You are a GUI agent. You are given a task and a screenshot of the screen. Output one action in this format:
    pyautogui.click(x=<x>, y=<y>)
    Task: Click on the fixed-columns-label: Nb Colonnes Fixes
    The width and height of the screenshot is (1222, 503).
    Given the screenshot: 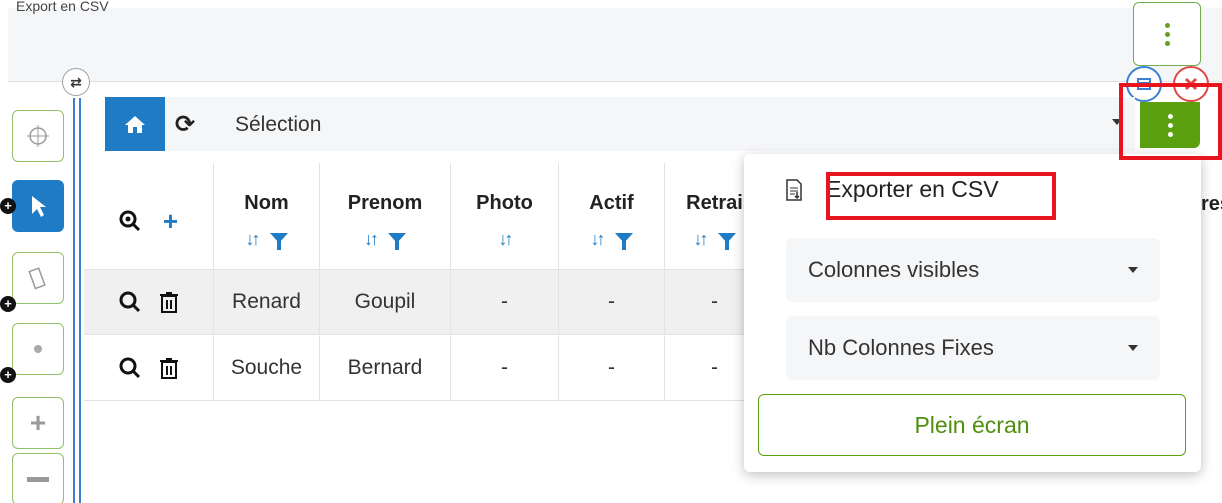 What is the action you would take?
    pyautogui.click(x=901, y=347)
    